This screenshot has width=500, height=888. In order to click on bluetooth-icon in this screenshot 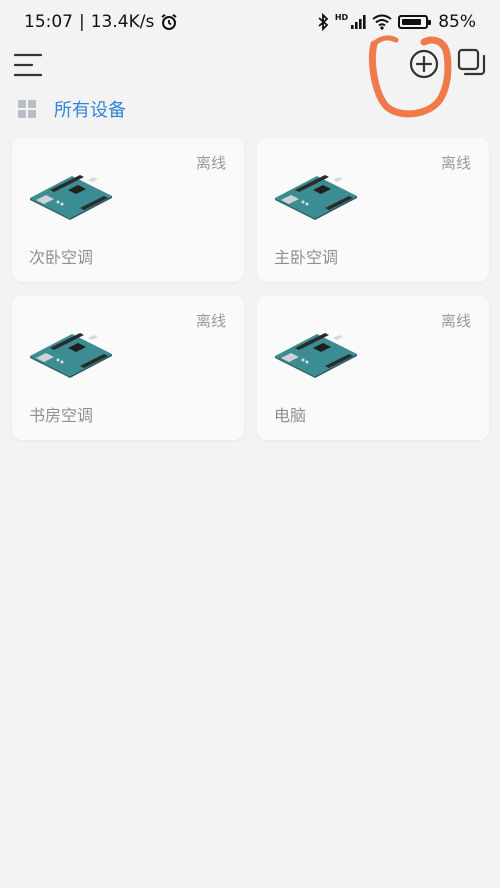, I will do `click(323, 22)`.